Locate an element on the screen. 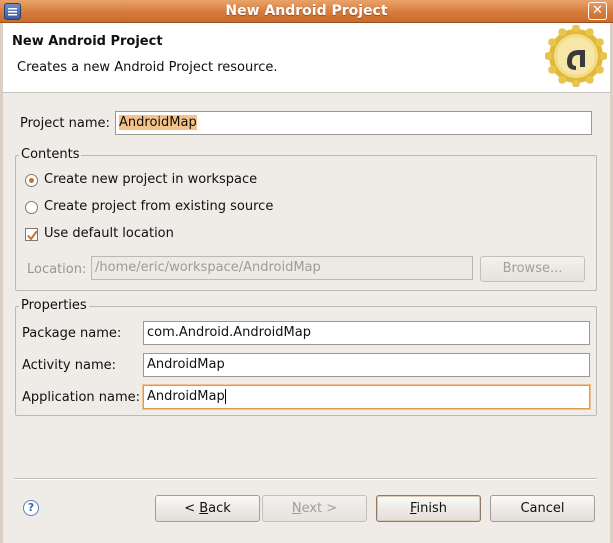 This screenshot has height=543, width=613. application-name-label: Application name: is located at coordinates (81, 397).